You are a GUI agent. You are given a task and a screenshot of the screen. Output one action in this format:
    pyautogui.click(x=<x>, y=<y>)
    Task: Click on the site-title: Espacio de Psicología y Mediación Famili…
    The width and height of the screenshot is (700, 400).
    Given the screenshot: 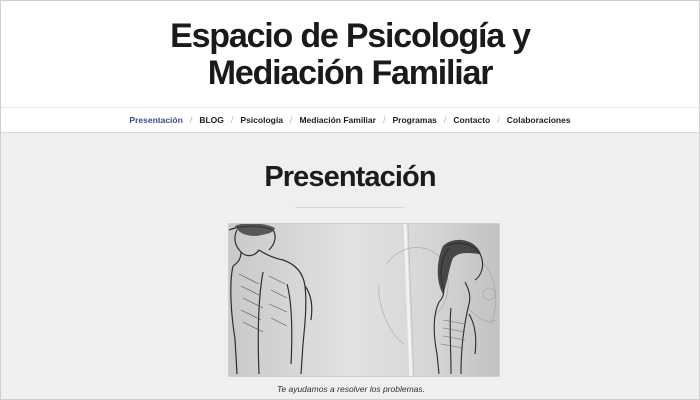 What is the action you would take?
    pyautogui.click(x=350, y=55)
    